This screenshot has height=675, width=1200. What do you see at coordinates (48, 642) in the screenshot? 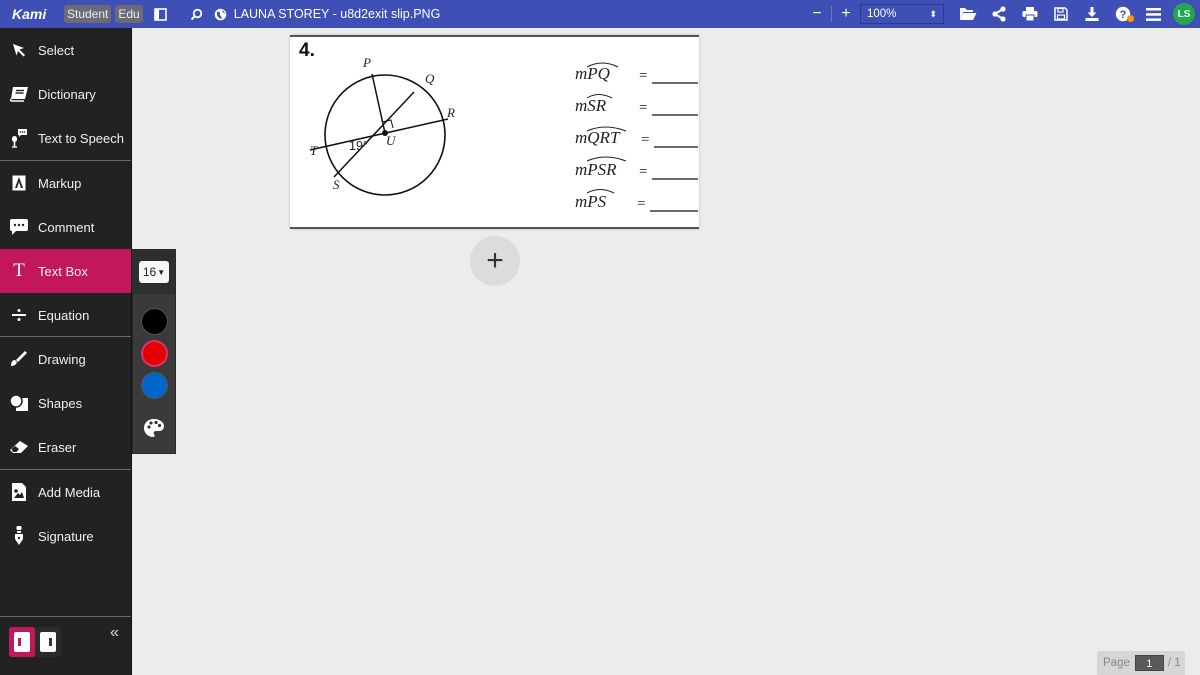
I see `layout-right-button` at bounding box center [48, 642].